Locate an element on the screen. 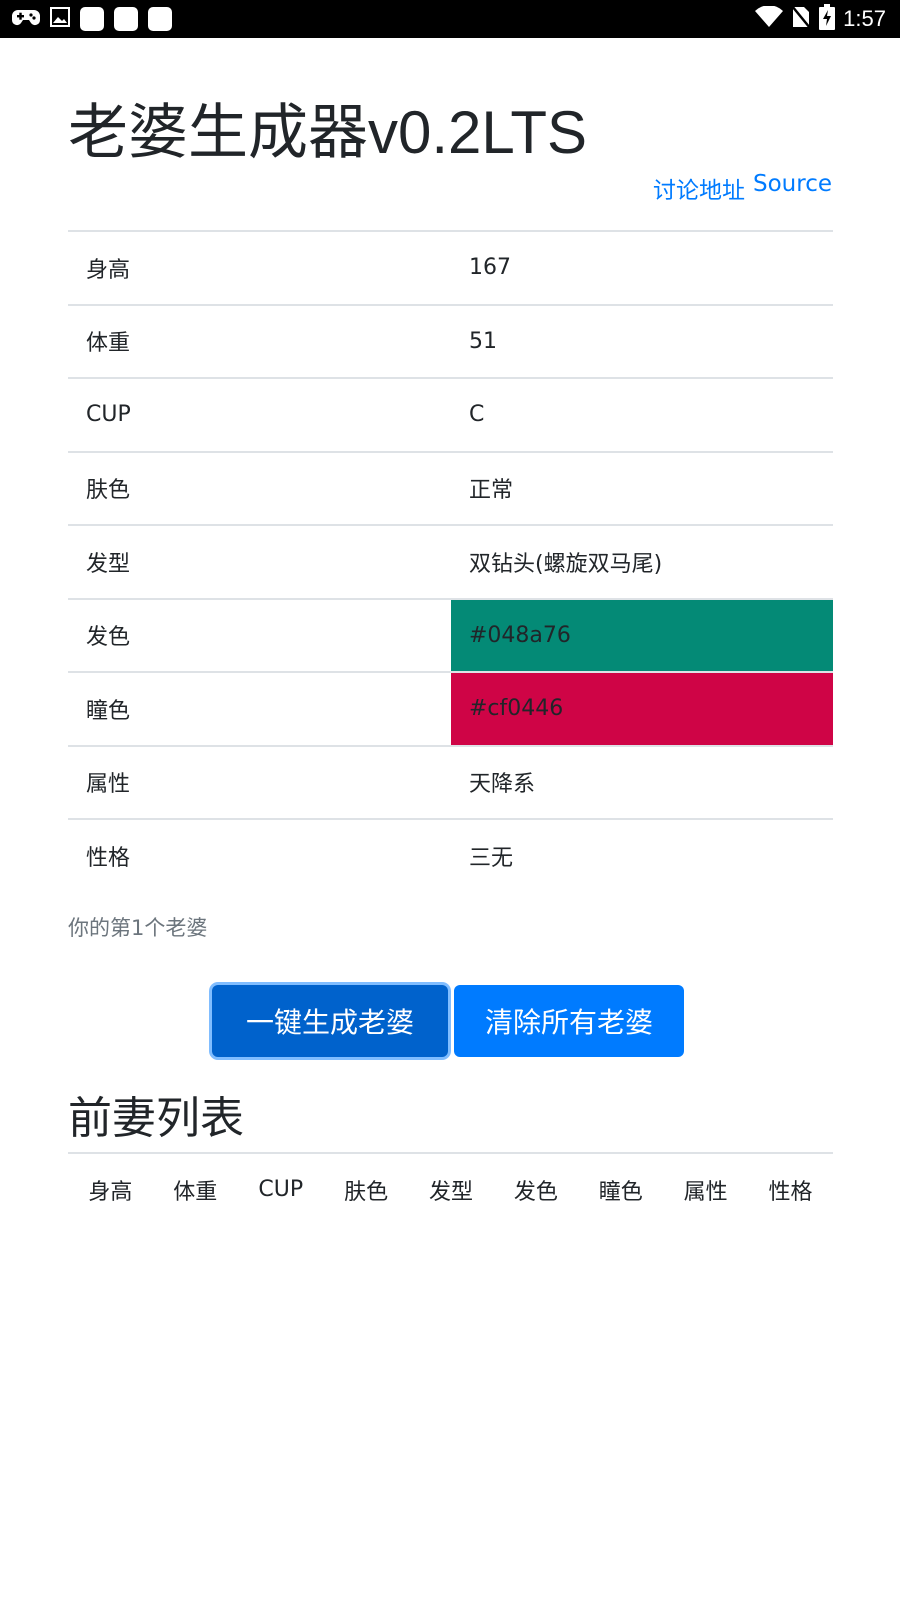  column-header: 身高 is located at coordinates (110, 1188).